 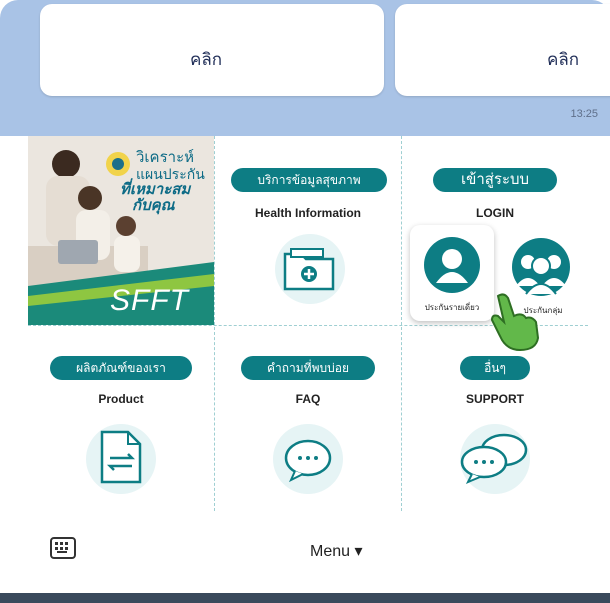 What do you see at coordinates (165, 157) in the screenshot?
I see `promo-title-line: วิเคราะห์` at bounding box center [165, 157].